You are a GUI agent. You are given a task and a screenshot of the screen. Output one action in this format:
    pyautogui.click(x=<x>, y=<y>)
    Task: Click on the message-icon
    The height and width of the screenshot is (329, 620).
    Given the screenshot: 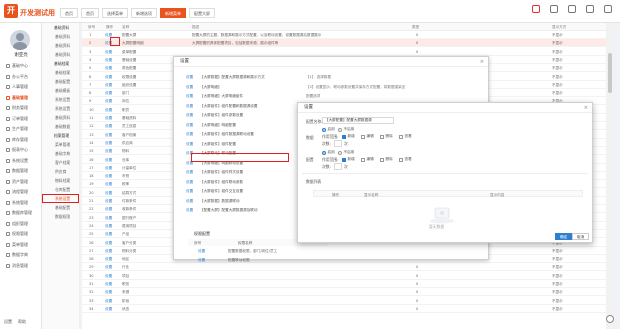 What is the action you would take?
    pyautogui.click(x=554, y=9)
    